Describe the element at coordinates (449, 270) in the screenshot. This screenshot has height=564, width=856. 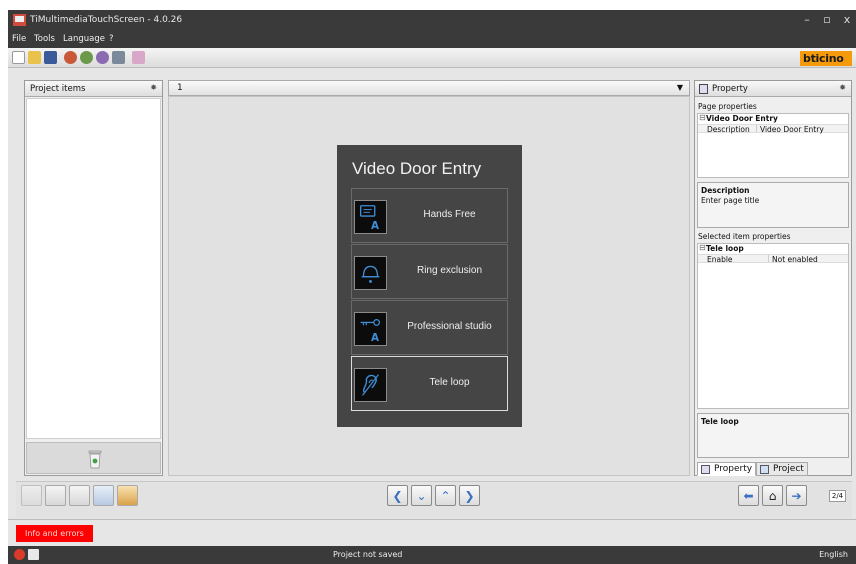
I see `button-label: Ring exclusion` at that location.